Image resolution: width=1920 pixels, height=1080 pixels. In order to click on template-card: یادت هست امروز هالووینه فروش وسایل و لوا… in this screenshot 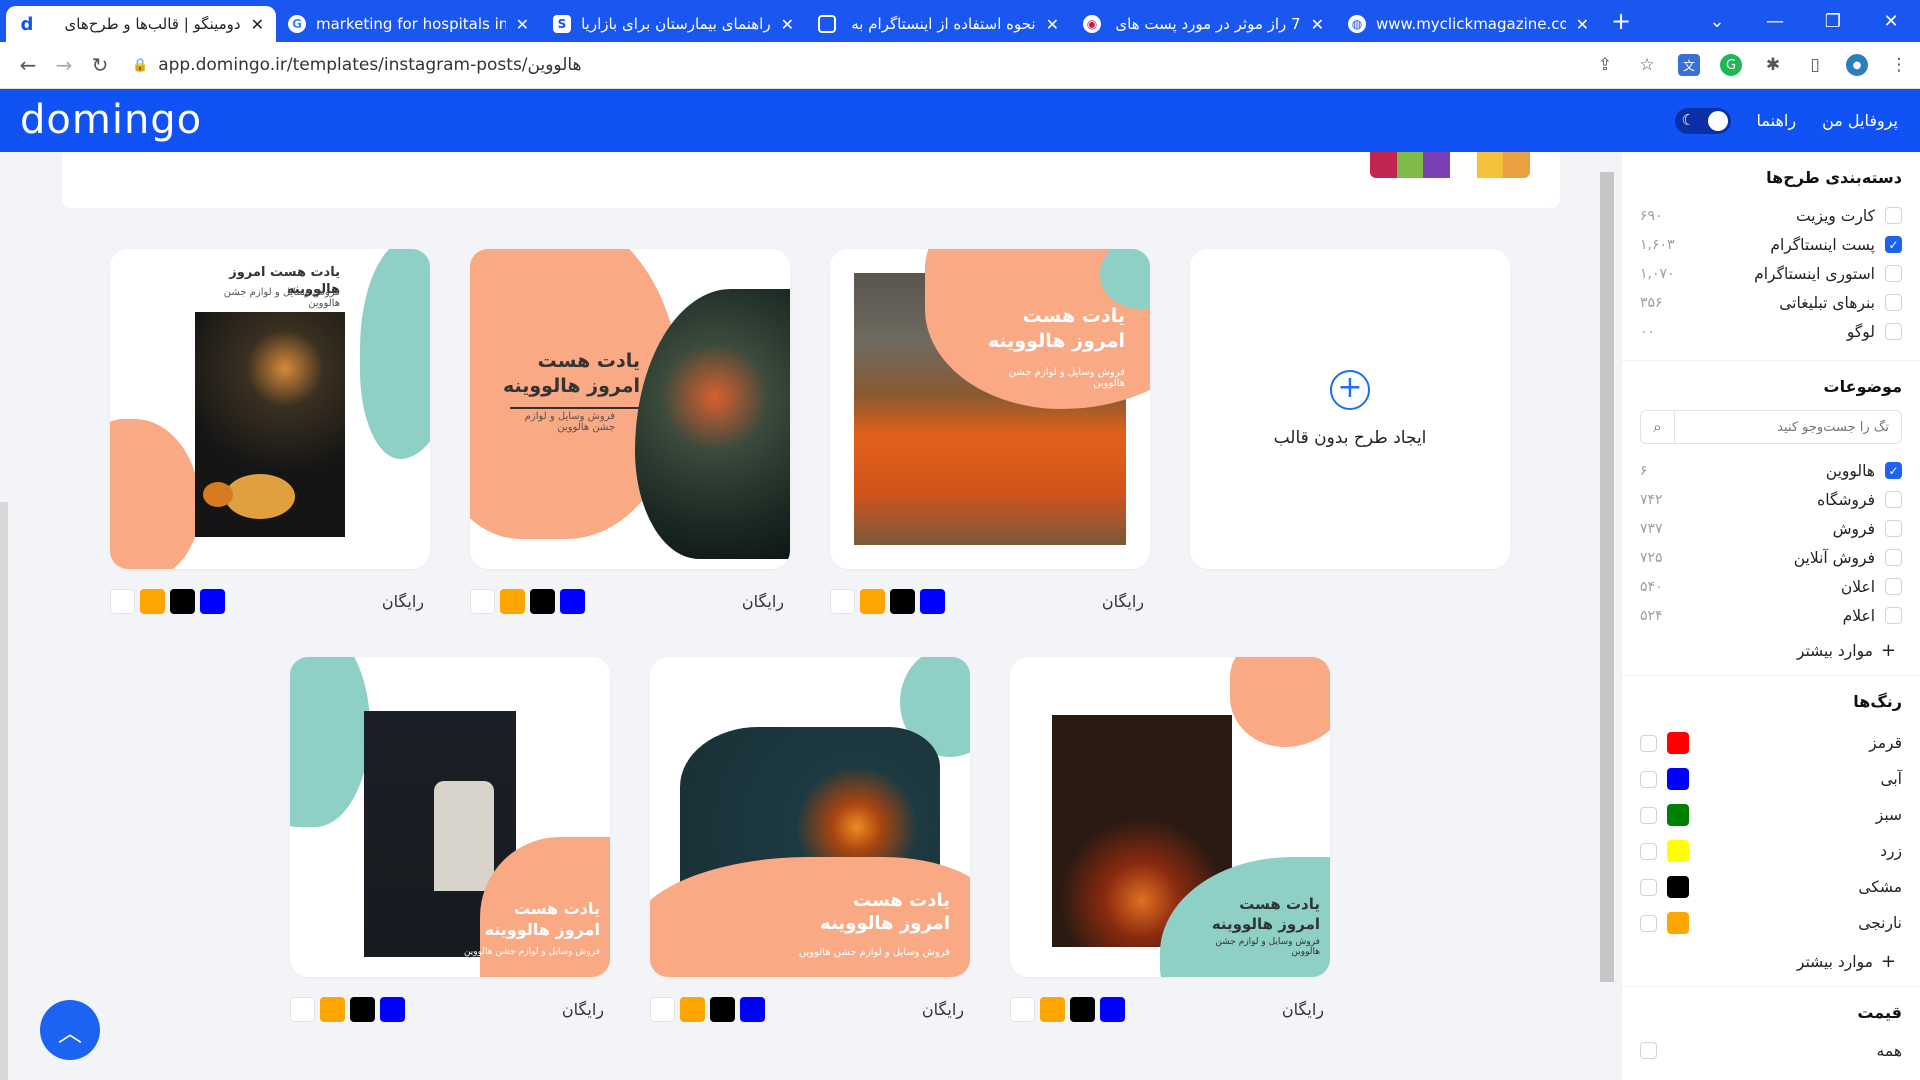, I will do `click(270, 435)`.